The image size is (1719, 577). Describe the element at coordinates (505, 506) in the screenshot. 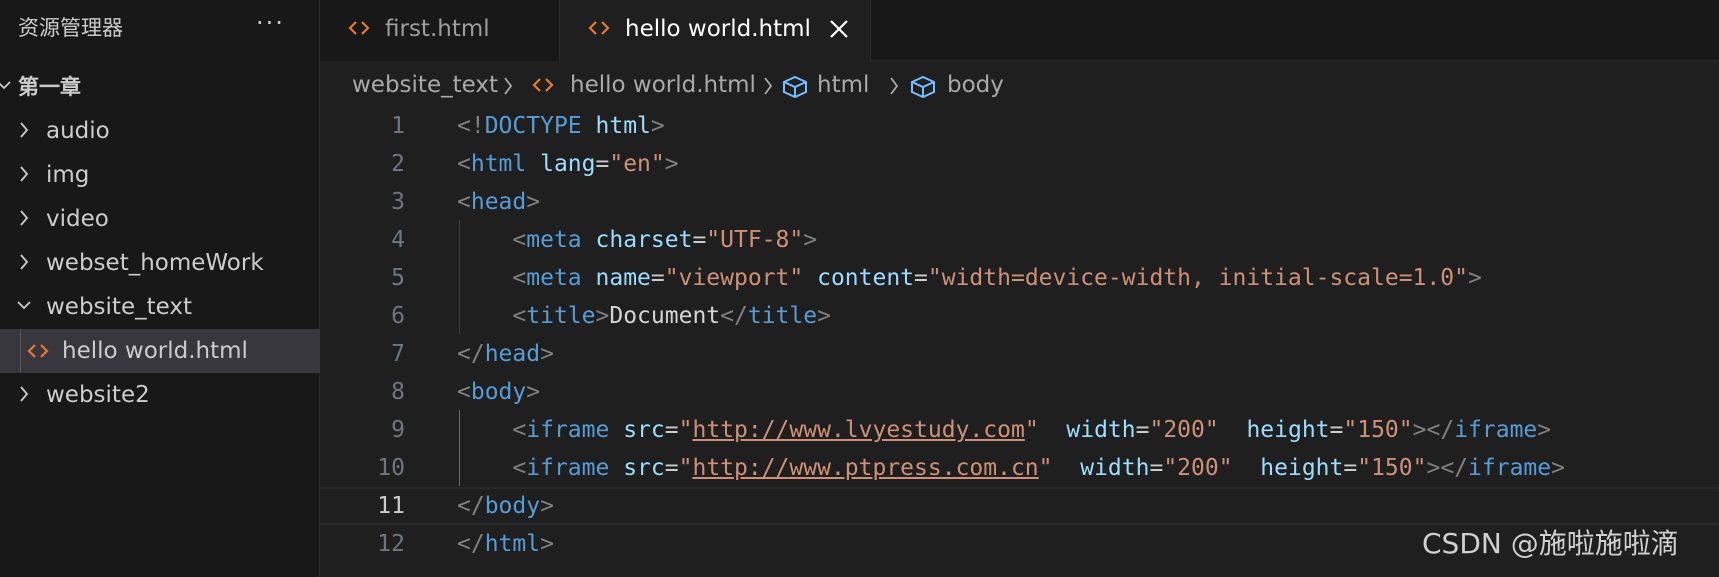

I see `code-text: </body>` at that location.